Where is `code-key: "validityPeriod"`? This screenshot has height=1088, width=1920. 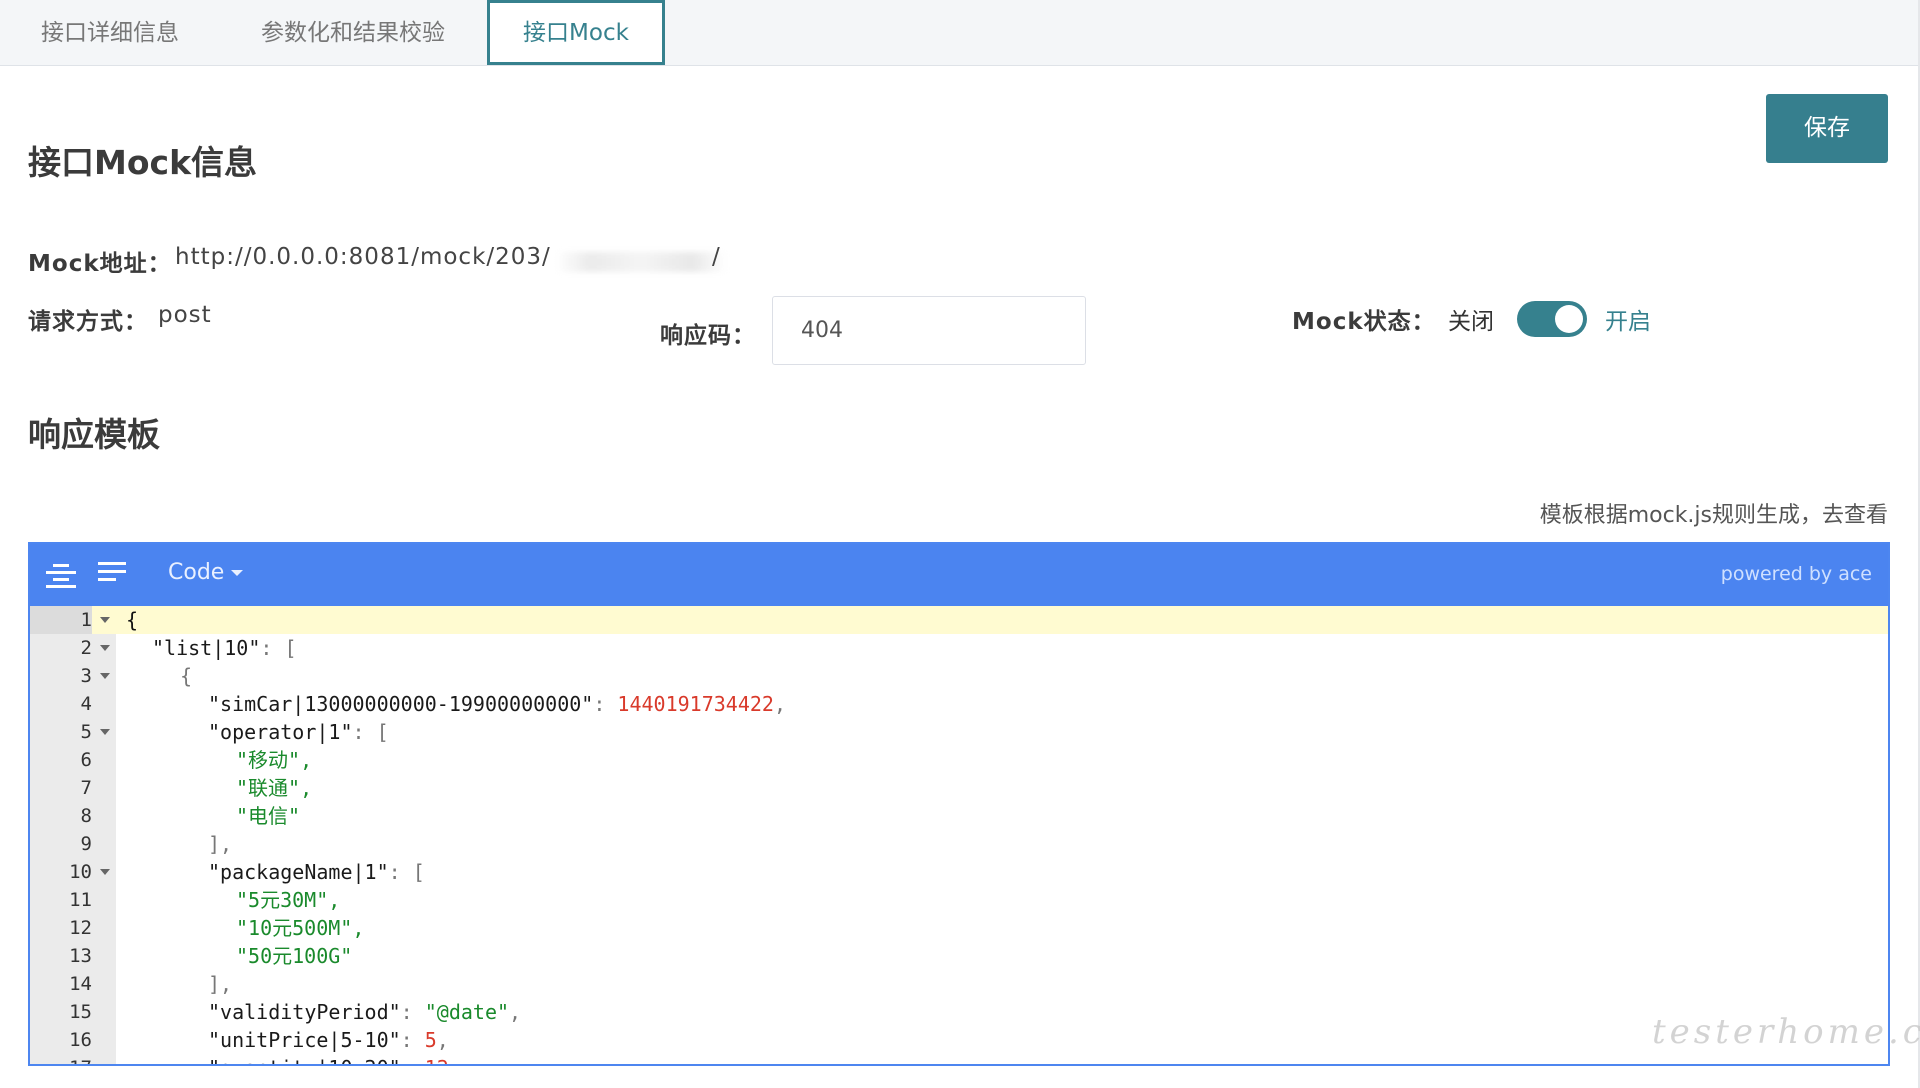
code-key: "validityPeriod" is located at coordinates (304, 1012).